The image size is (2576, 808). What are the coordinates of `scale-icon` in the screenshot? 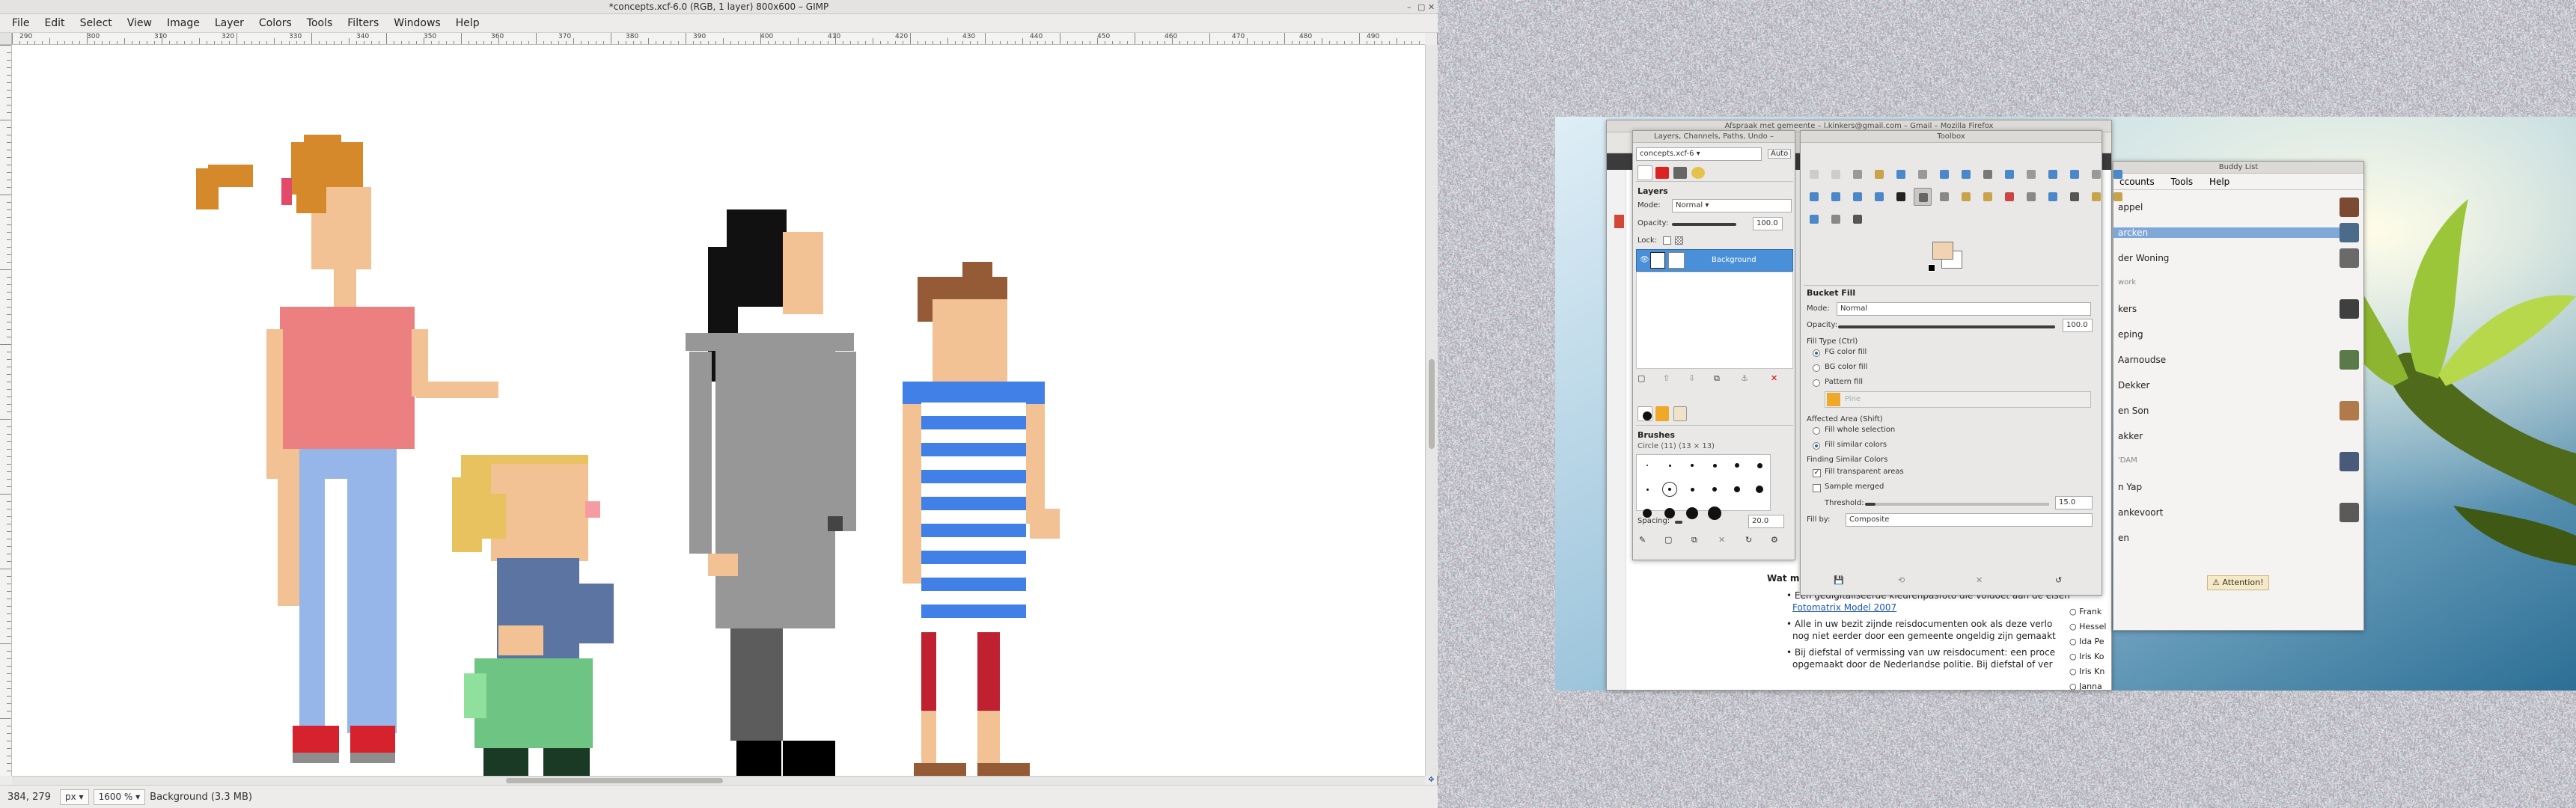 It's located at (1814, 197).